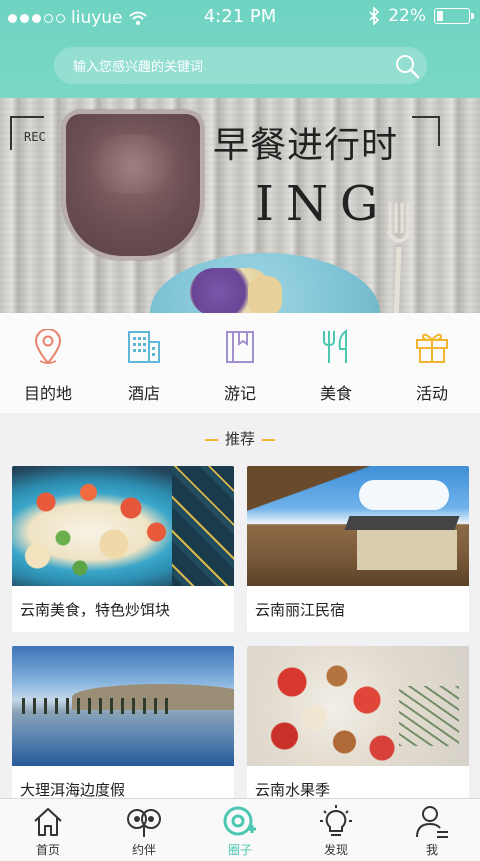 This screenshot has width=480, height=861. I want to click on category-hotel: 酒店, so click(144, 363).